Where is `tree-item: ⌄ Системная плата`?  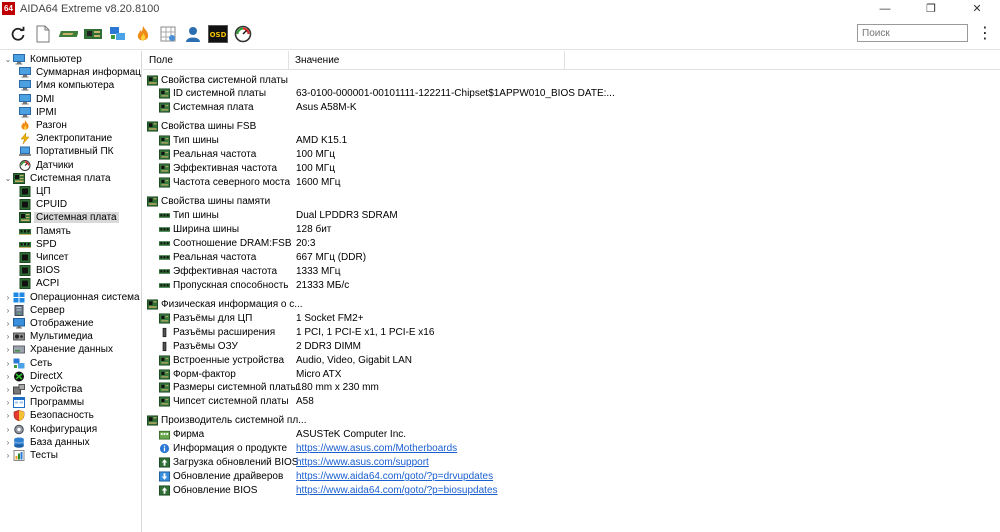
tree-item: ⌄ Системная плата is located at coordinates (58, 178).